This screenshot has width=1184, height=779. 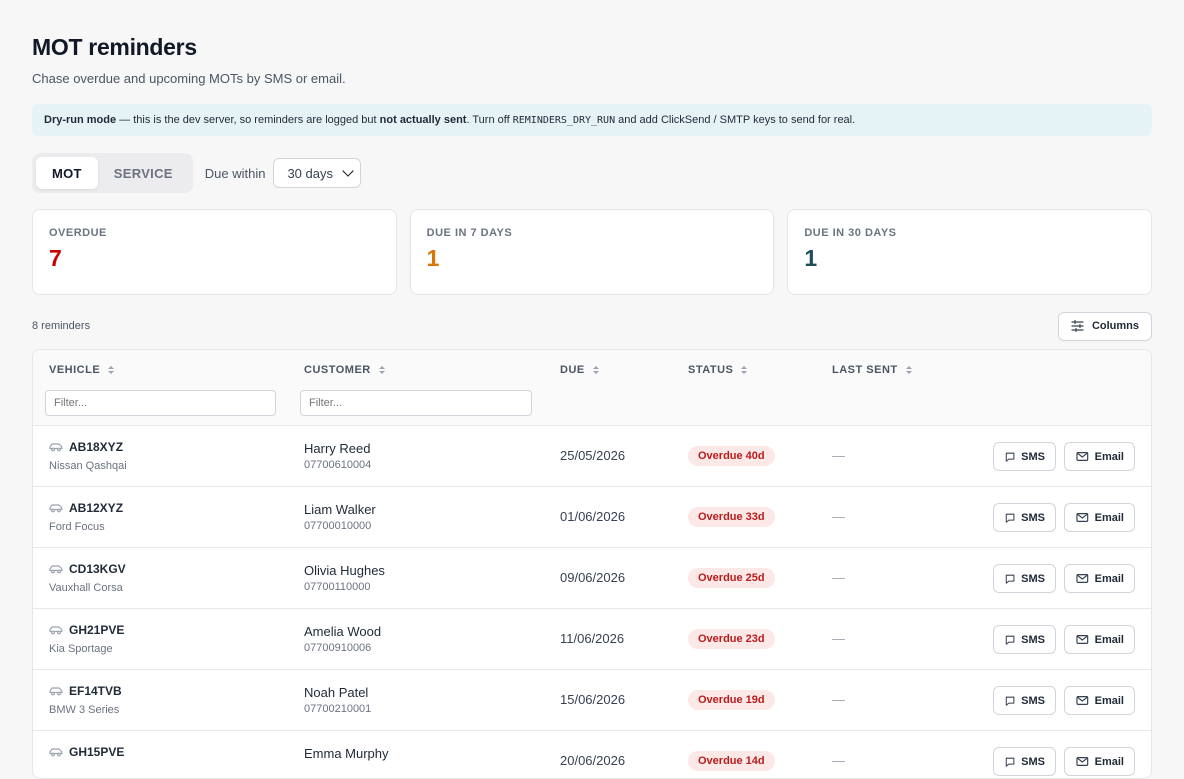 What do you see at coordinates (1115, 326) in the screenshot?
I see `columns-label: Columns` at bounding box center [1115, 326].